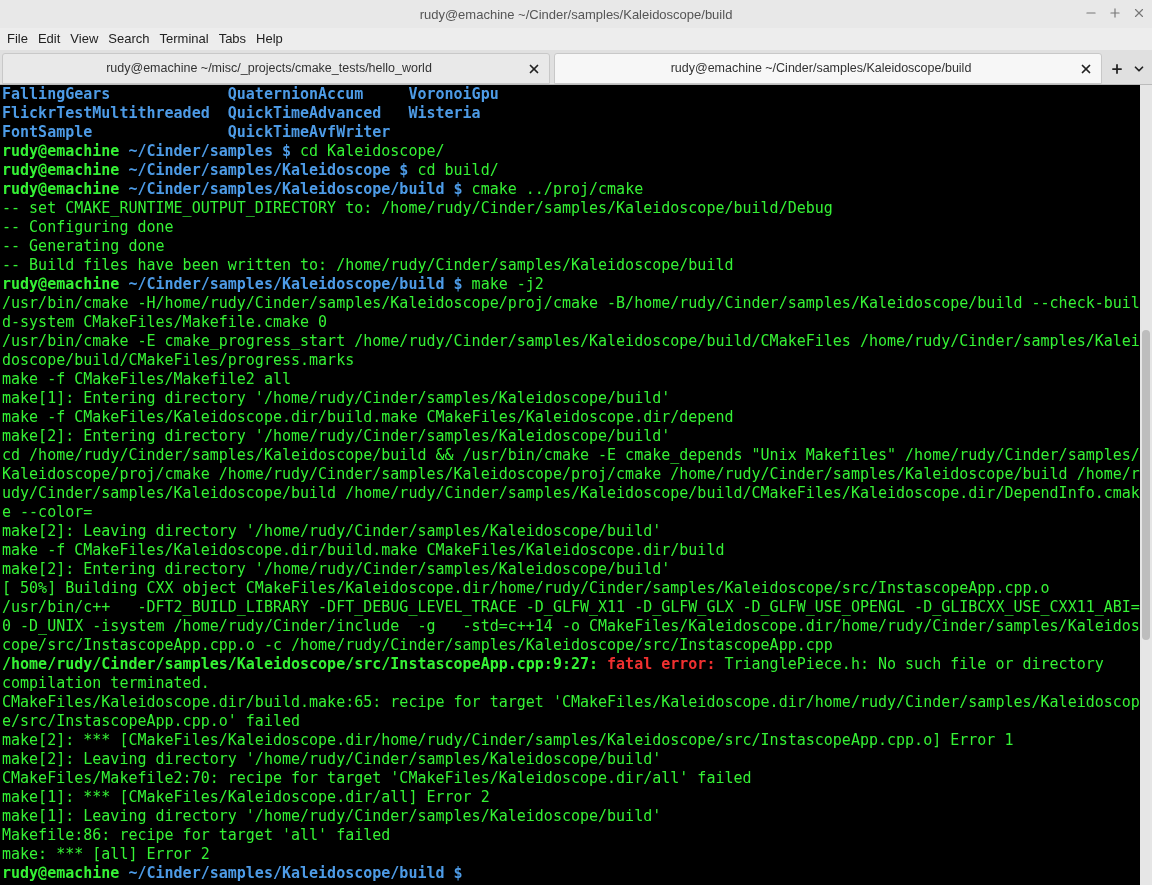 The height and width of the screenshot is (885, 1152). Describe the element at coordinates (571, 341) in the screenshot. I see `terminal-line: /usr/bin/cmake -E cmake_progress_start /home/rudy/Cinder/samples/Kaleidoscope/build/CMakeFiles /home/rudy/Cinder/samples/Kalei` at that location.